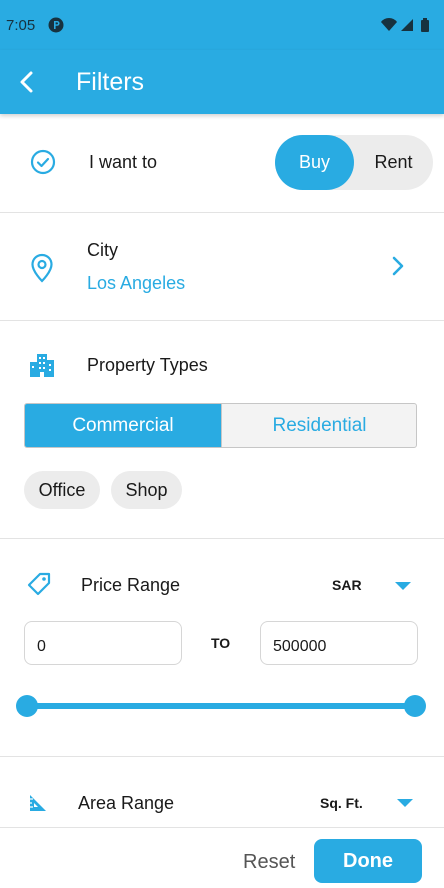  I want to click on property-category-segmented: Commercial Residential, so click(220, 425).